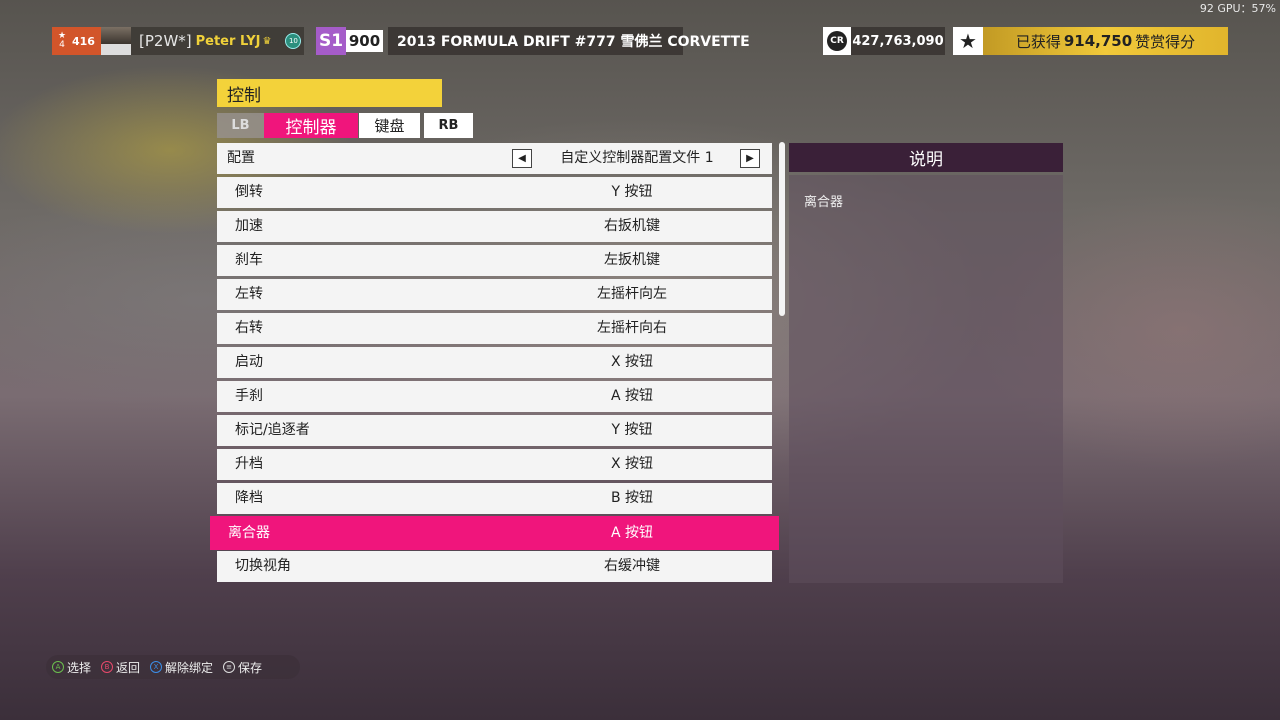 The width and height of the screenshot is (1280, 720). What do you see at coordinates (249, 533) in the screenshot?
I see `binding-label: 离合器` at bounding box center [249, 533].